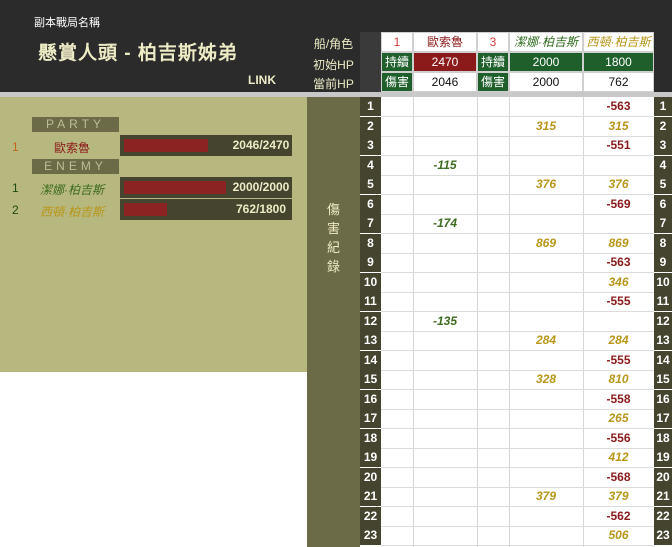 The height and width of the screenshot is (547, 672). What do you see at coordinates (333, 247) in the screenshot?
I see `damage-log-char: 紀` at bounding box center [333, 247].